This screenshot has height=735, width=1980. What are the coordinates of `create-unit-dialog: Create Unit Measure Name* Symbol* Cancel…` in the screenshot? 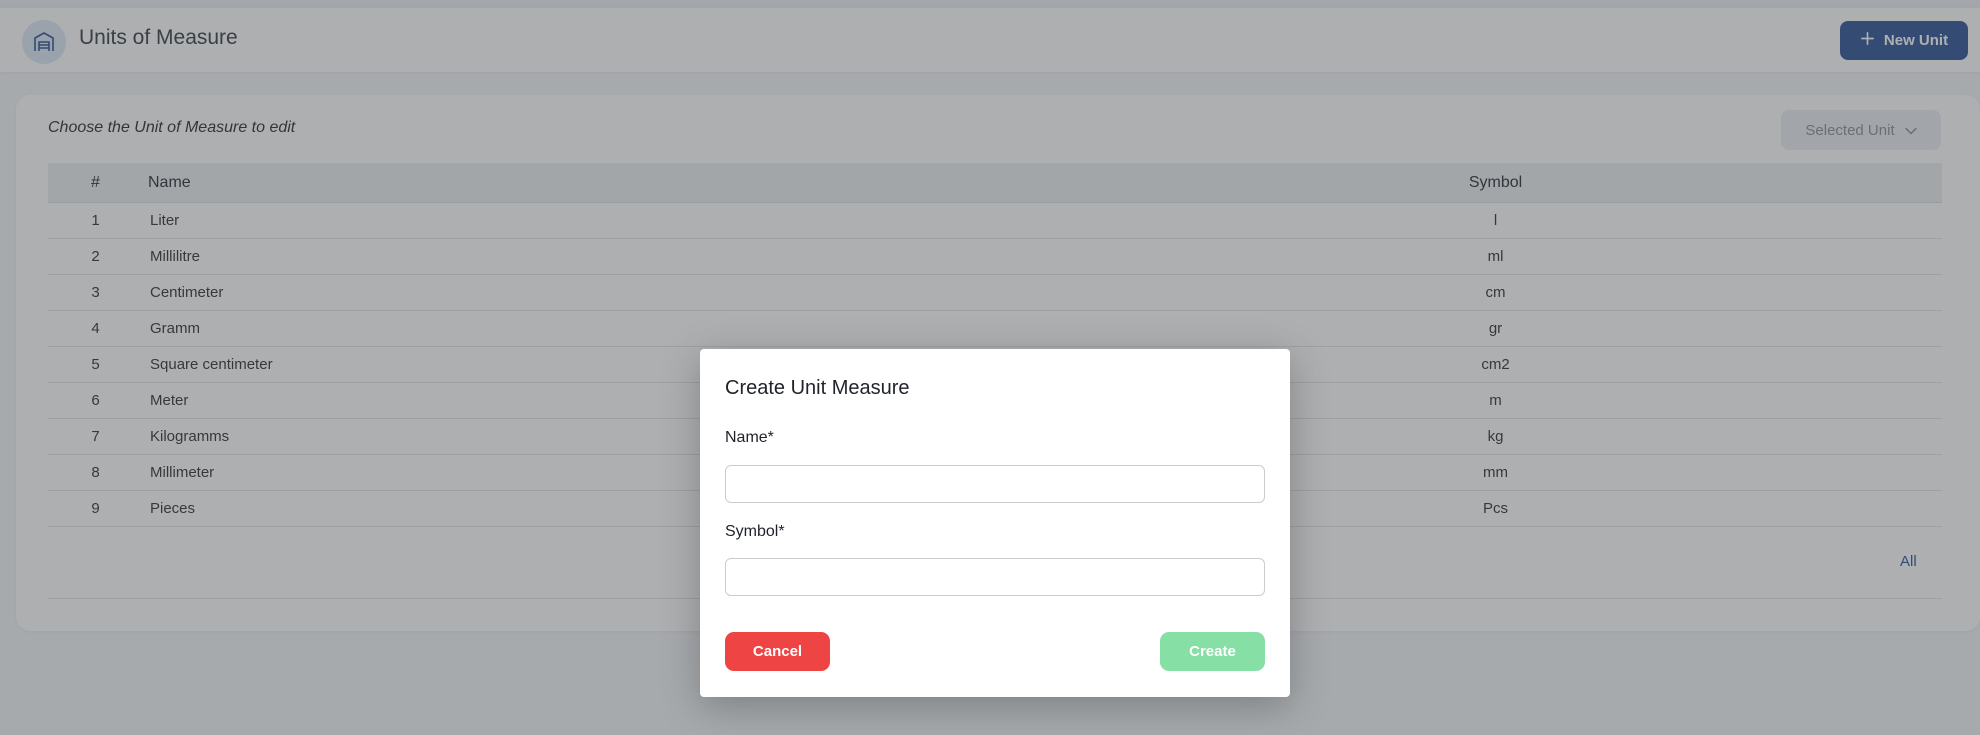 It's located at (995, 523).